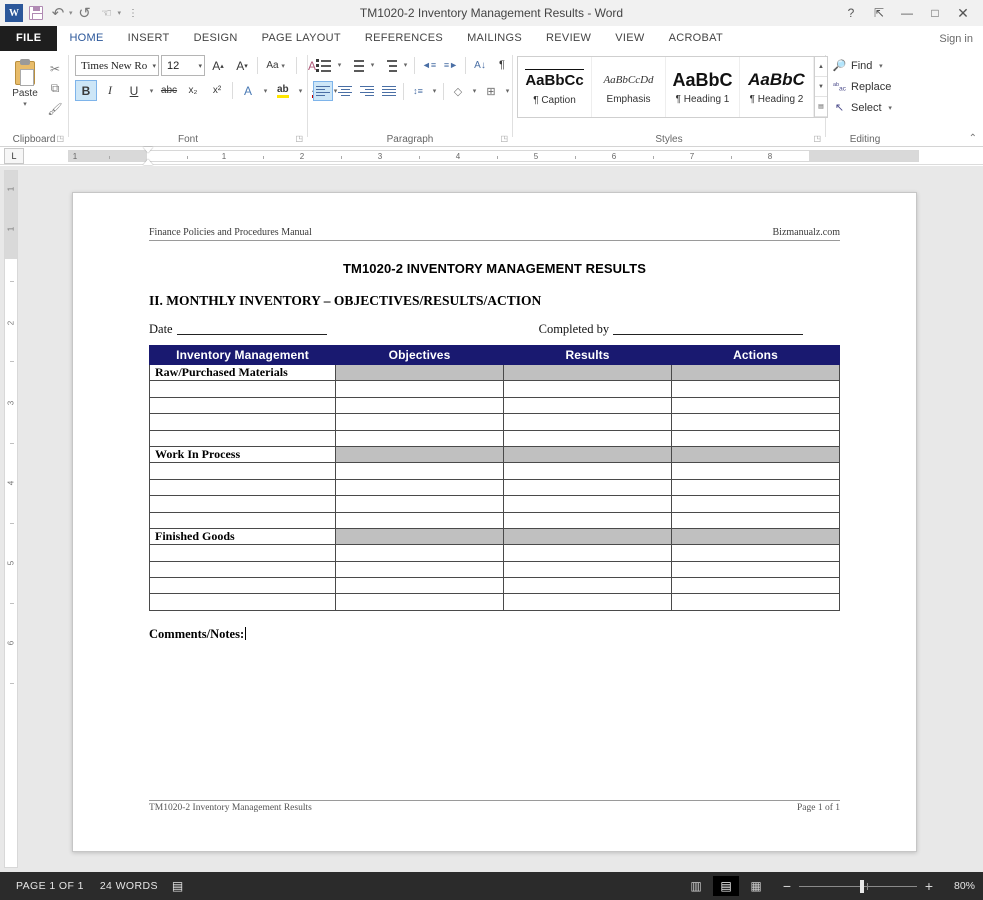 The height and width of the screenshot is (900, 983). What do you see at coordinates (148, 162) in the screenshot?
I see `left-indent-marker` at bounding box center [148, 162].